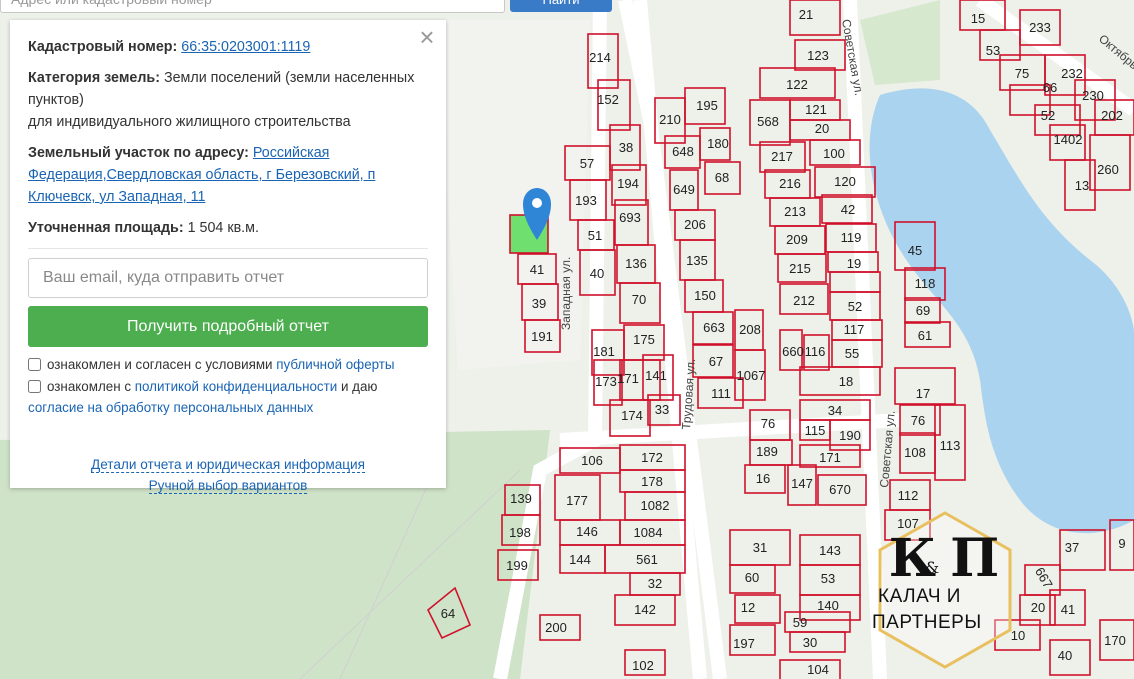 This screenshot has width=1134, height=679. I want to click on parcel-number-label: 16, so click(763, 478).